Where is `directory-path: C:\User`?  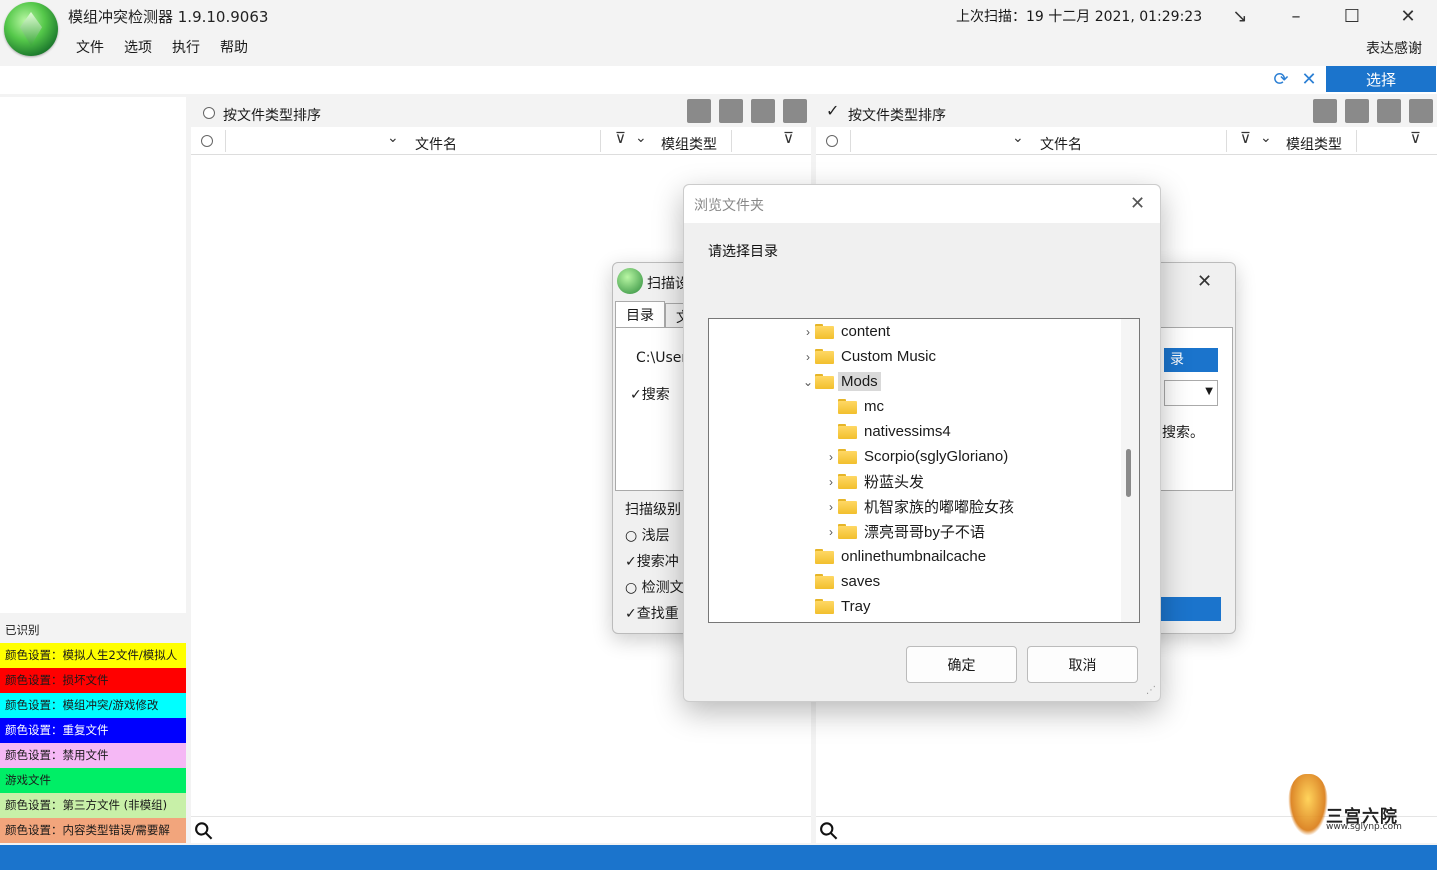 directory-path: C:\User is located at coordinates (661, 358).